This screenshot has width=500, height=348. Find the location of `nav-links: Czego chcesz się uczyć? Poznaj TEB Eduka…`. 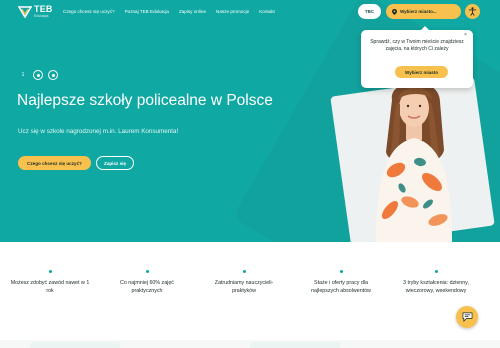

nav-links: Czego chcesz się uczyć? Poznaj TEB Eduka… is located at coordinates (169, 11).